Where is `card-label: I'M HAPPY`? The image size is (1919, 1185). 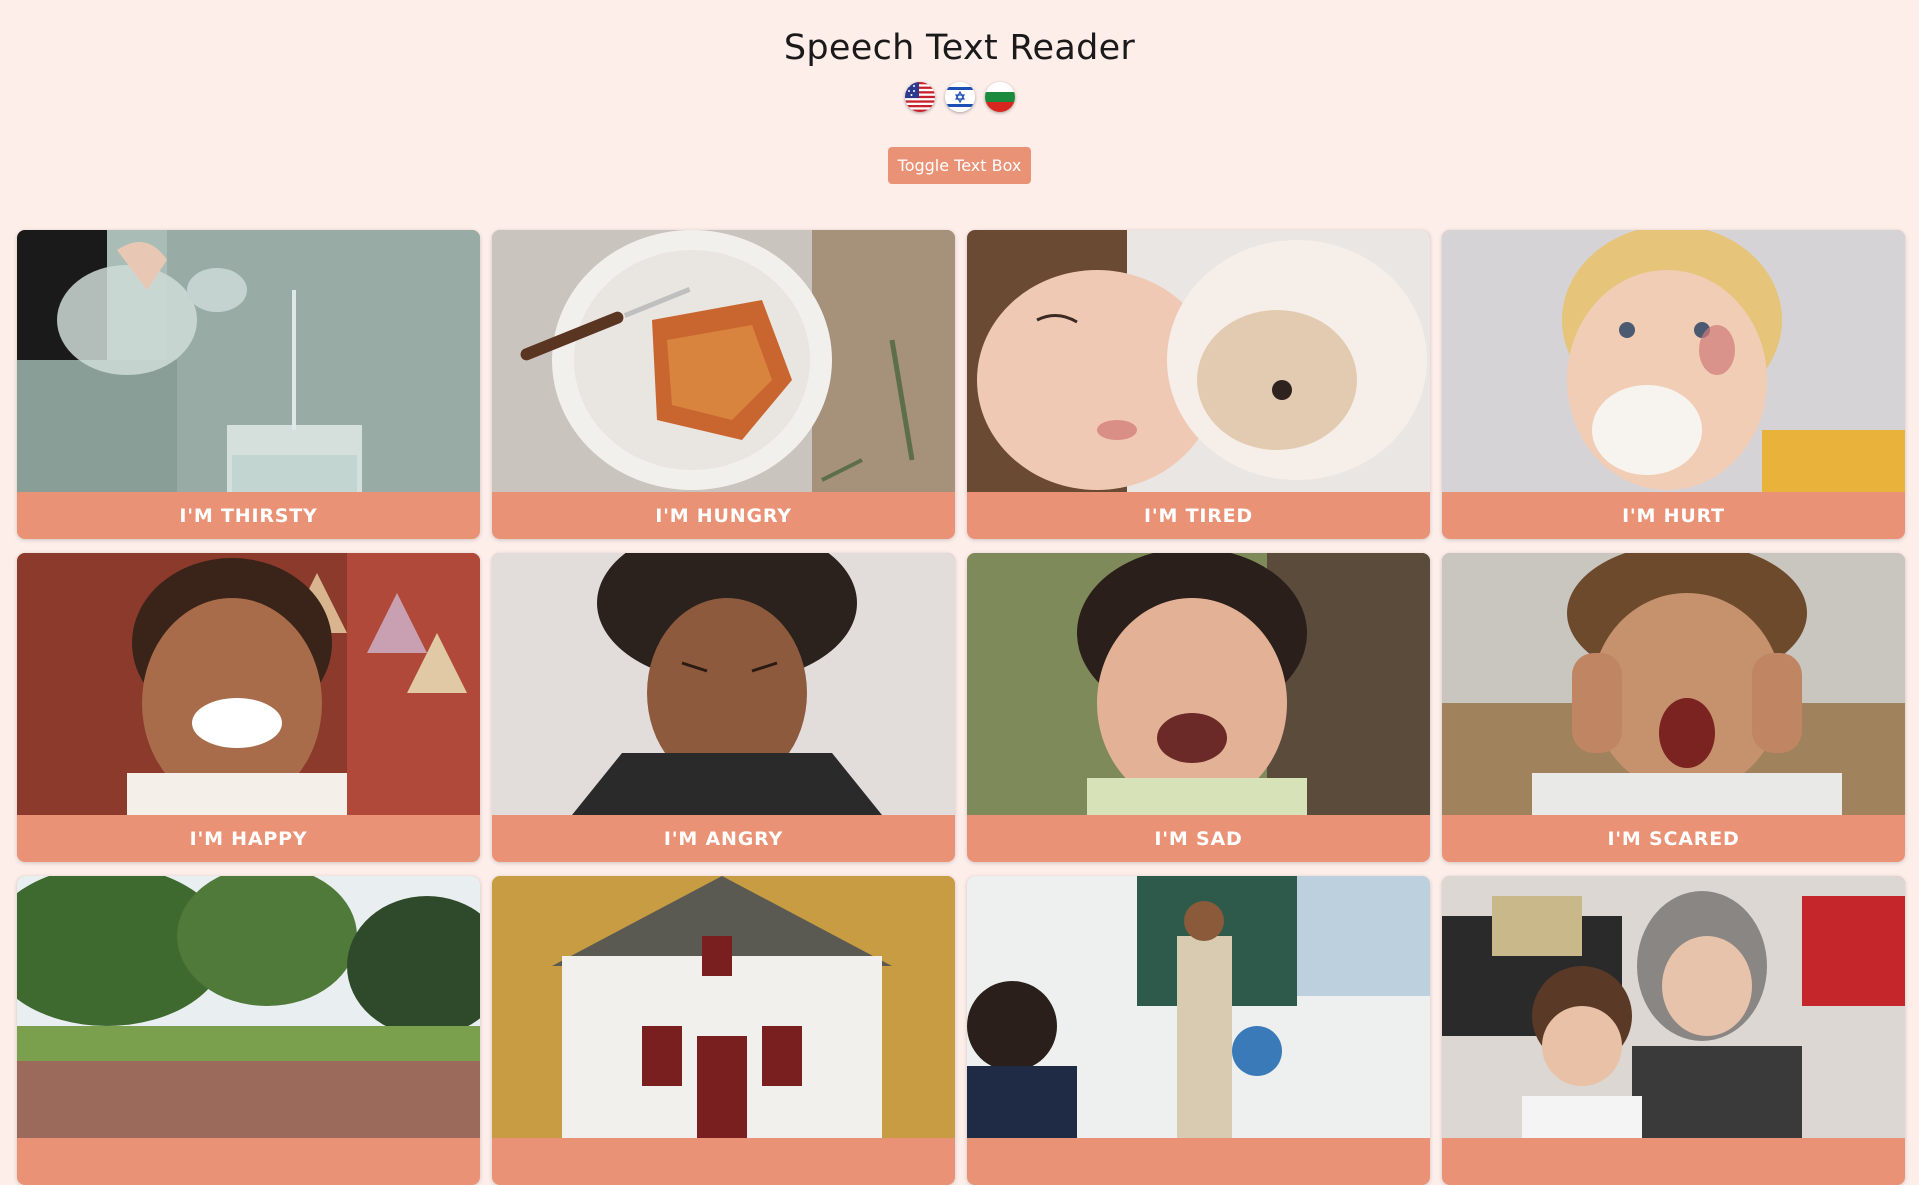
card-label: I'M HAPPY is located at coordinates (248, 838).